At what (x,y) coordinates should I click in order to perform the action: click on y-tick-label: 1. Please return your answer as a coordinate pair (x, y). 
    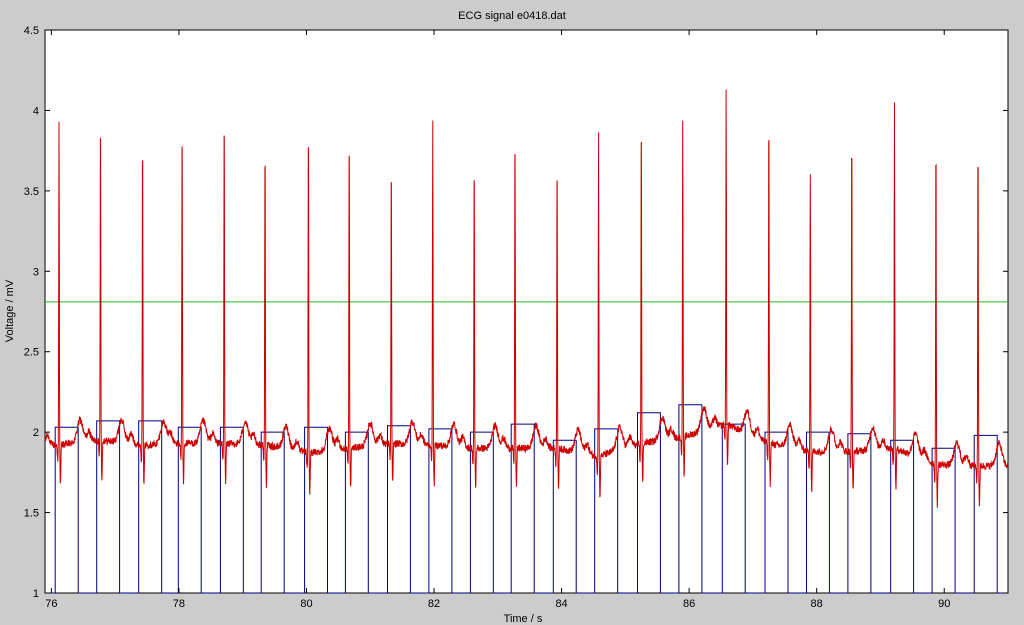
    Looking at the image, I should click on (36, 594).